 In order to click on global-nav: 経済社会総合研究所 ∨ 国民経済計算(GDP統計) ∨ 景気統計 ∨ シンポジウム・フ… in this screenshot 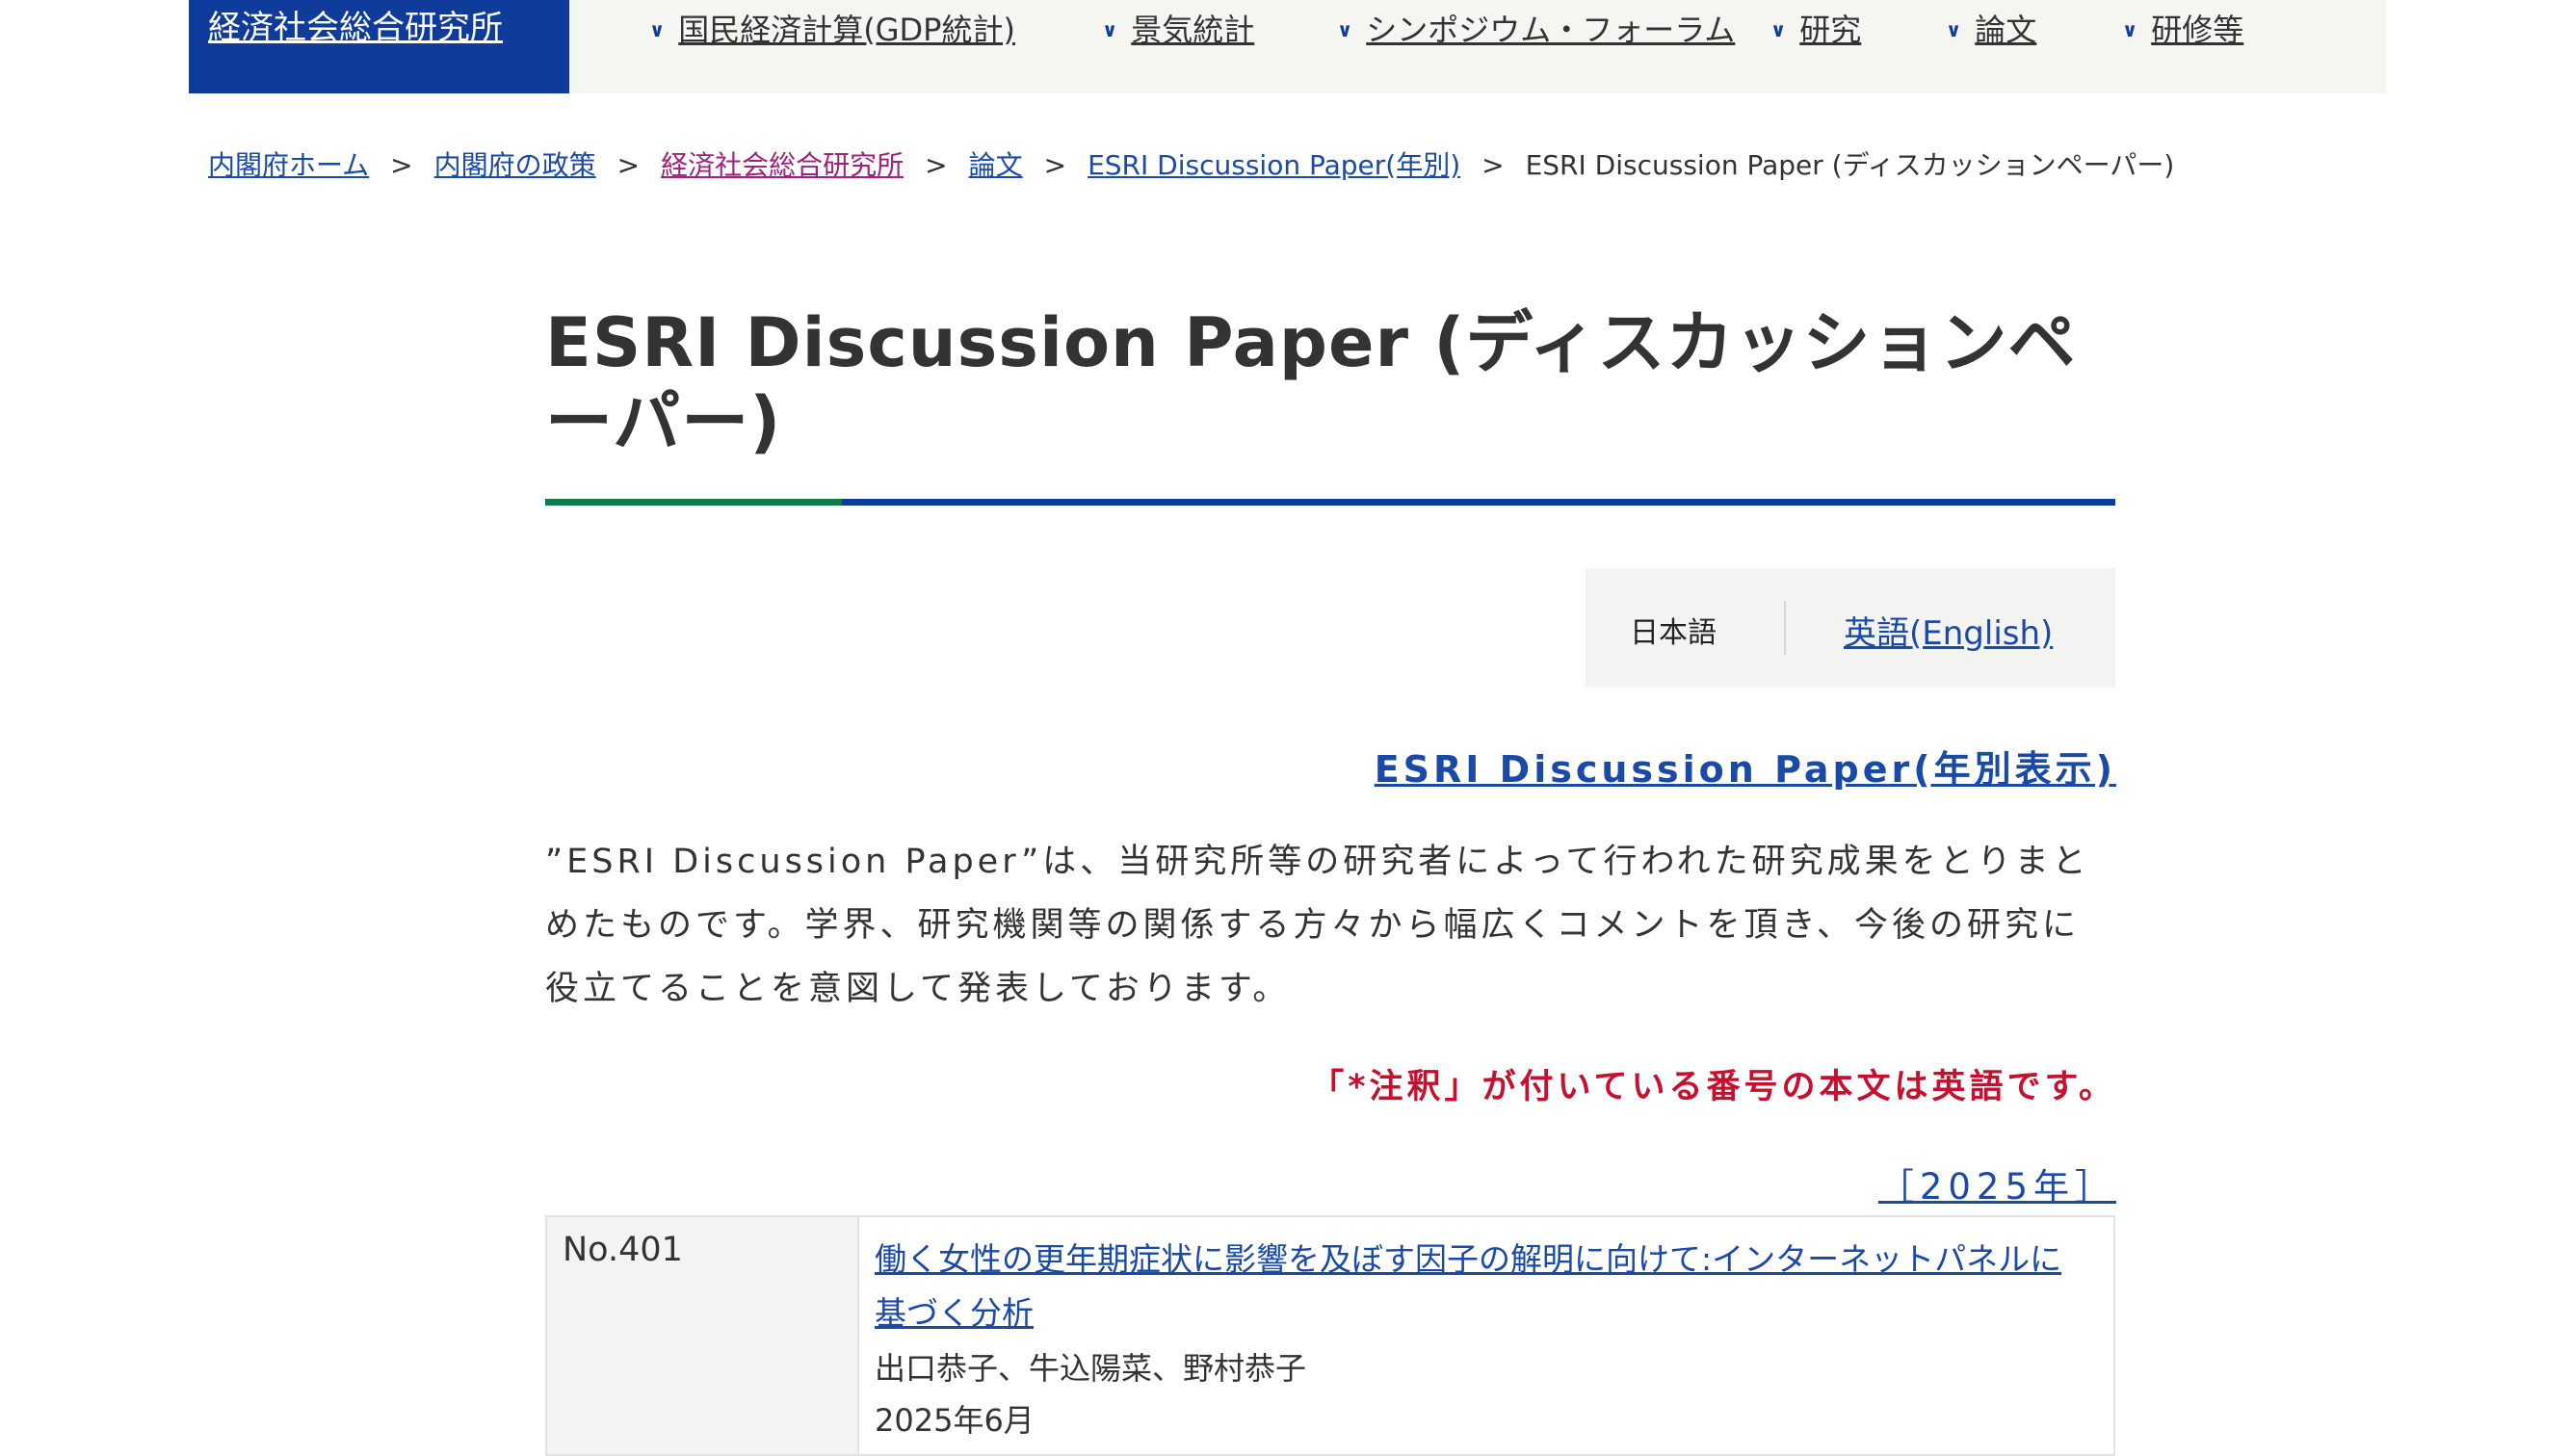, I will do `click(1287, 46)`.